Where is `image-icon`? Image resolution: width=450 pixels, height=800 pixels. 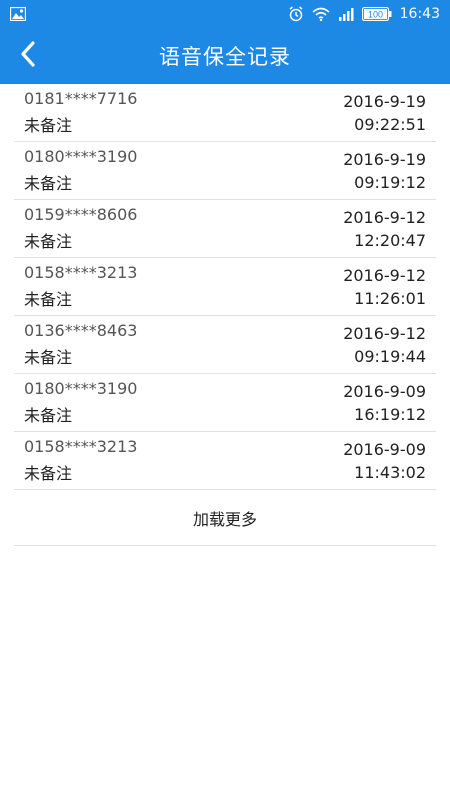
image-icon is located at coordinates (18, 14).